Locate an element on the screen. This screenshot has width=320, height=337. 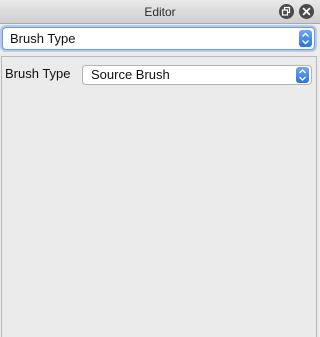
window-title: Editor is located at coordinates (160, 12).